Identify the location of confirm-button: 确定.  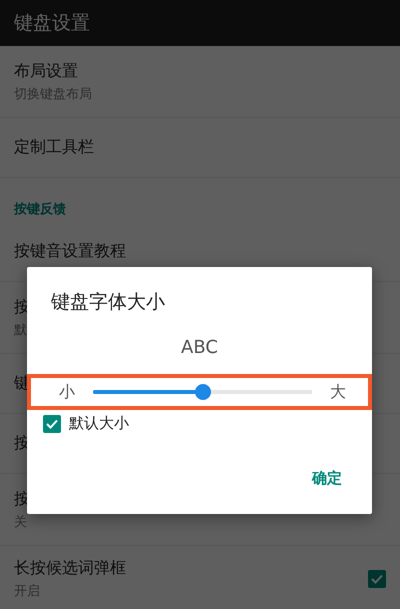
(327, 478).